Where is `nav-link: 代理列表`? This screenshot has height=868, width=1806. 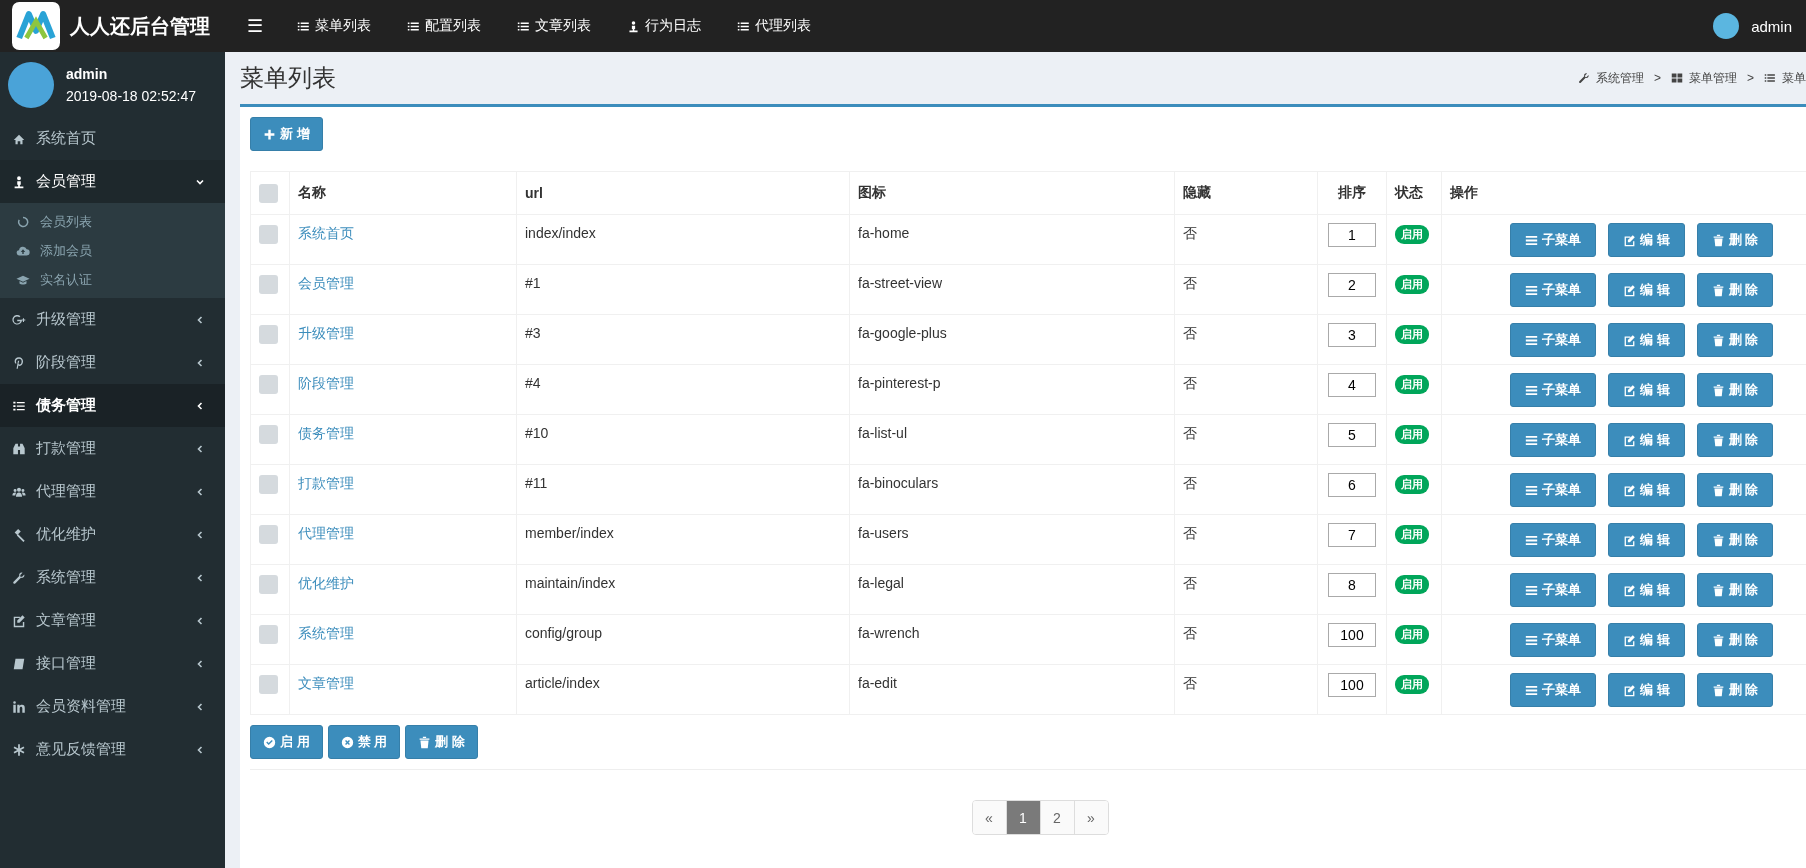 nav-link: 代理列表 is located at coordinates (774, 26).